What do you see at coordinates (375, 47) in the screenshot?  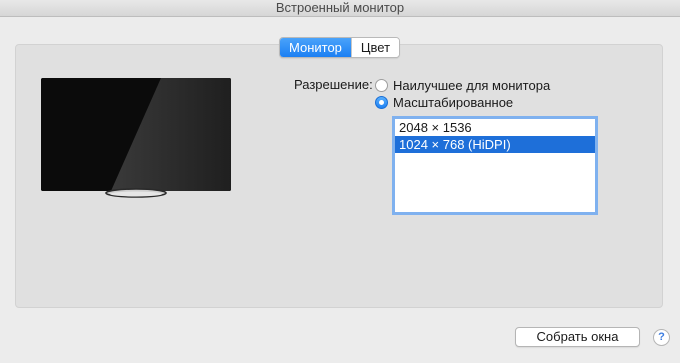 I see `tab-color: Цвет` at bounding box center [375, 47].